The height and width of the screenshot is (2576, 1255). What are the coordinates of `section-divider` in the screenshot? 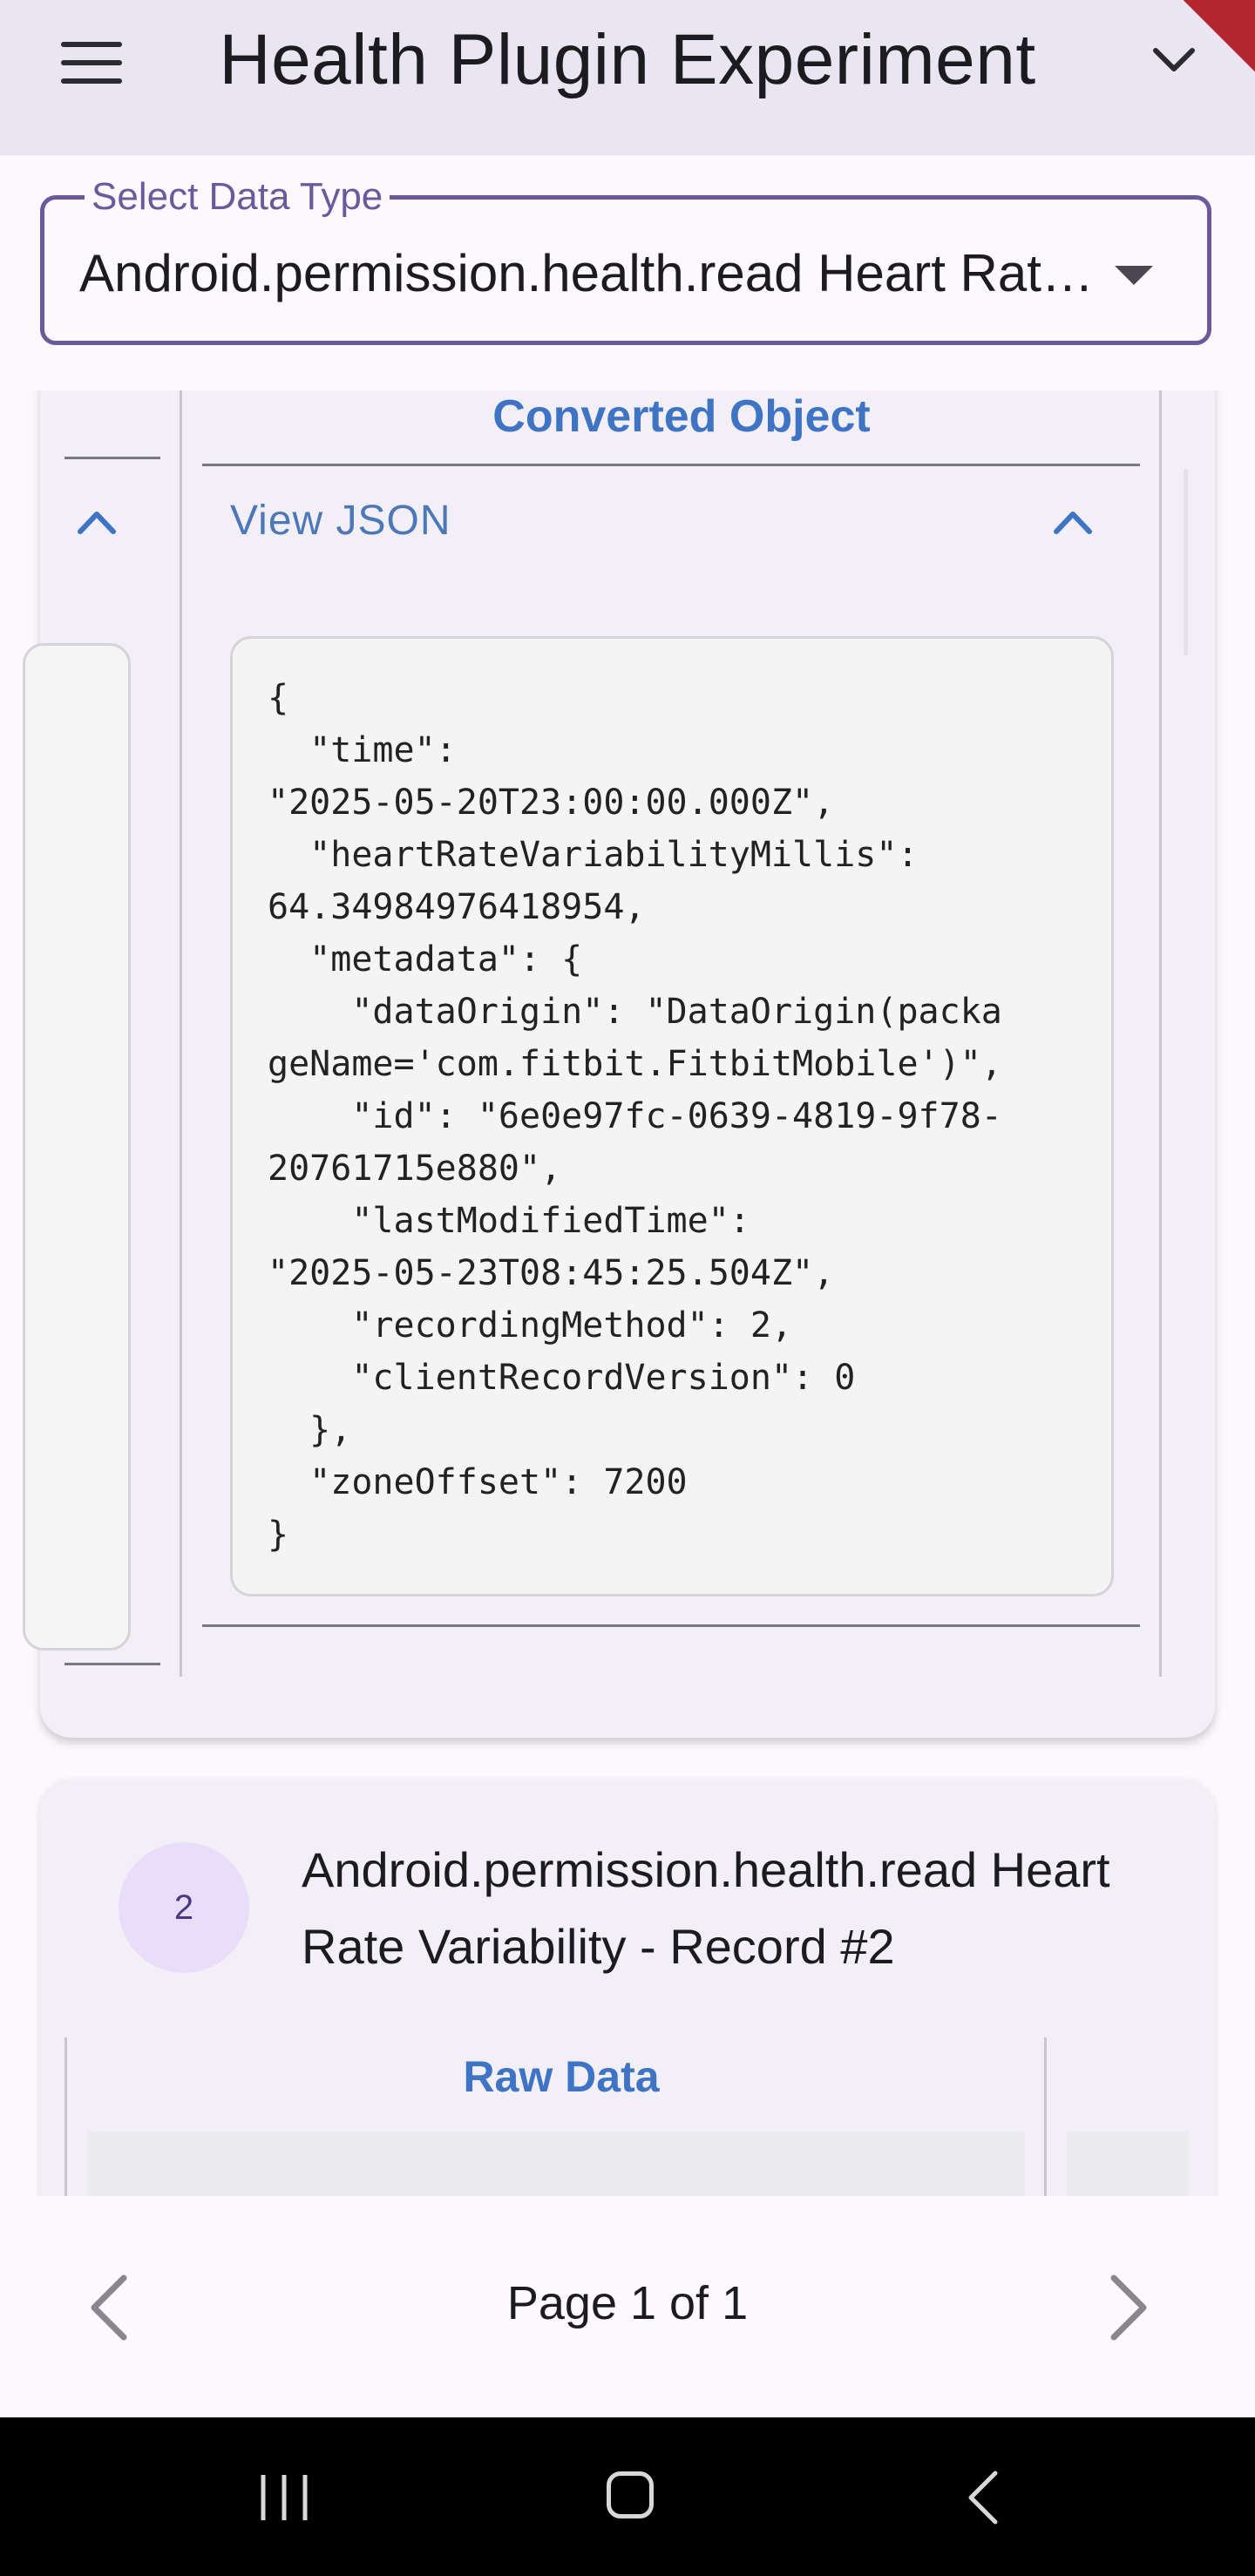 It's located at (671, 465).